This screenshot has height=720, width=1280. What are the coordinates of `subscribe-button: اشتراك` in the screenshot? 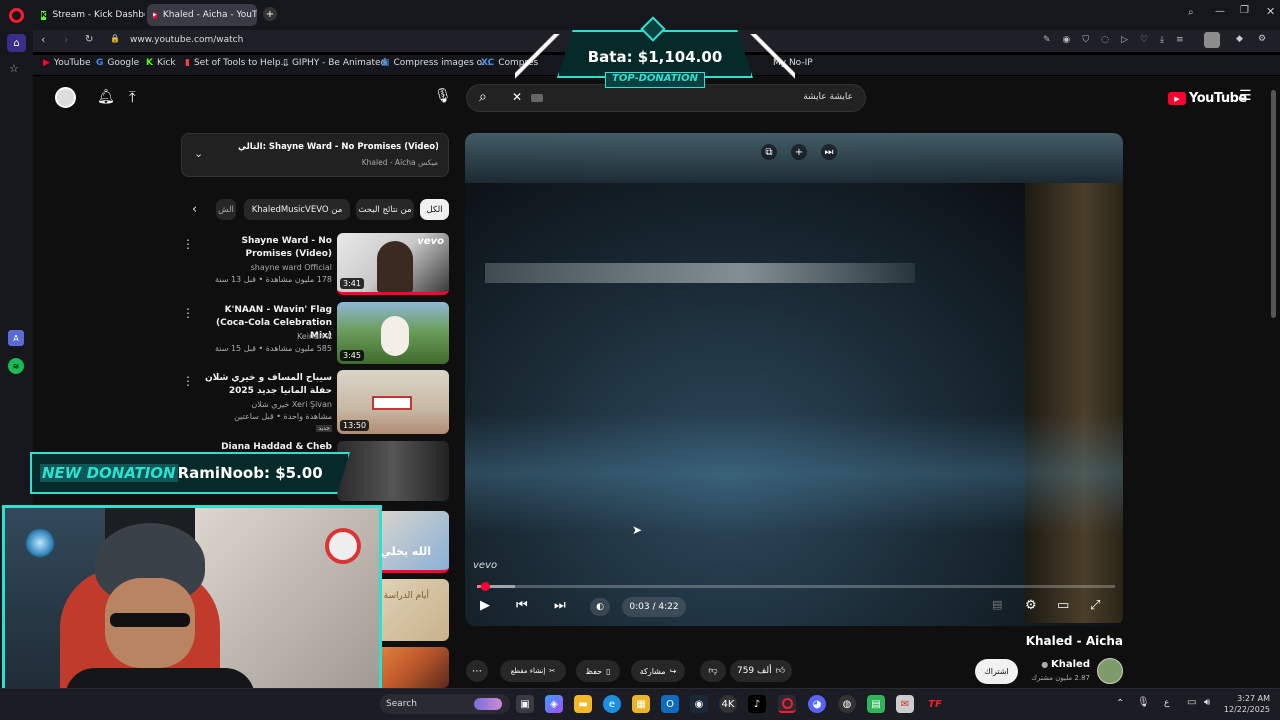 It's located at (996, 671).